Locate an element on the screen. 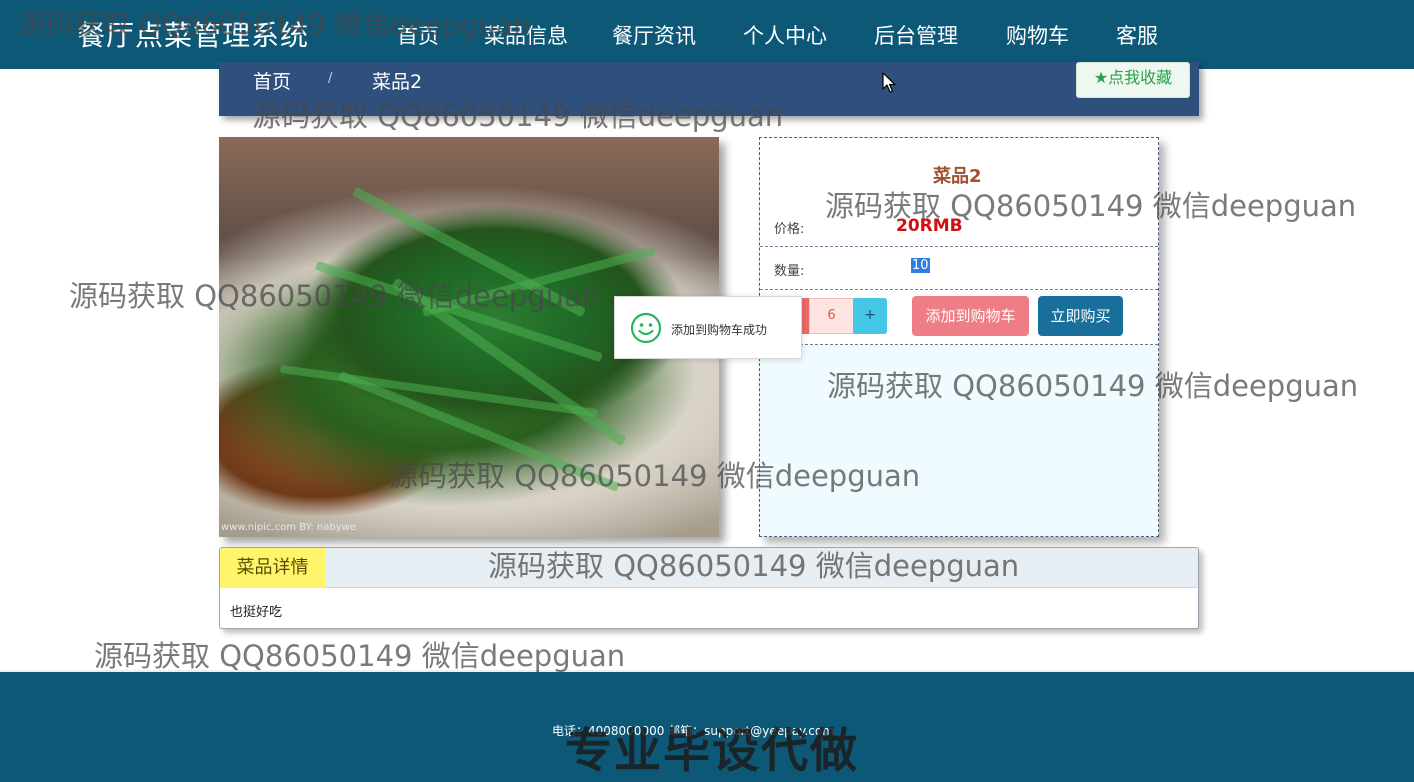  tab-dish-details: 菜品详情 is located at coordinates (272, 568).